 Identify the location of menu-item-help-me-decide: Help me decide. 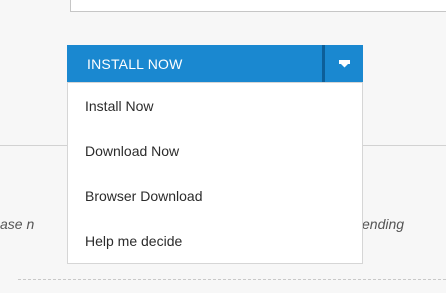
(133, 241).